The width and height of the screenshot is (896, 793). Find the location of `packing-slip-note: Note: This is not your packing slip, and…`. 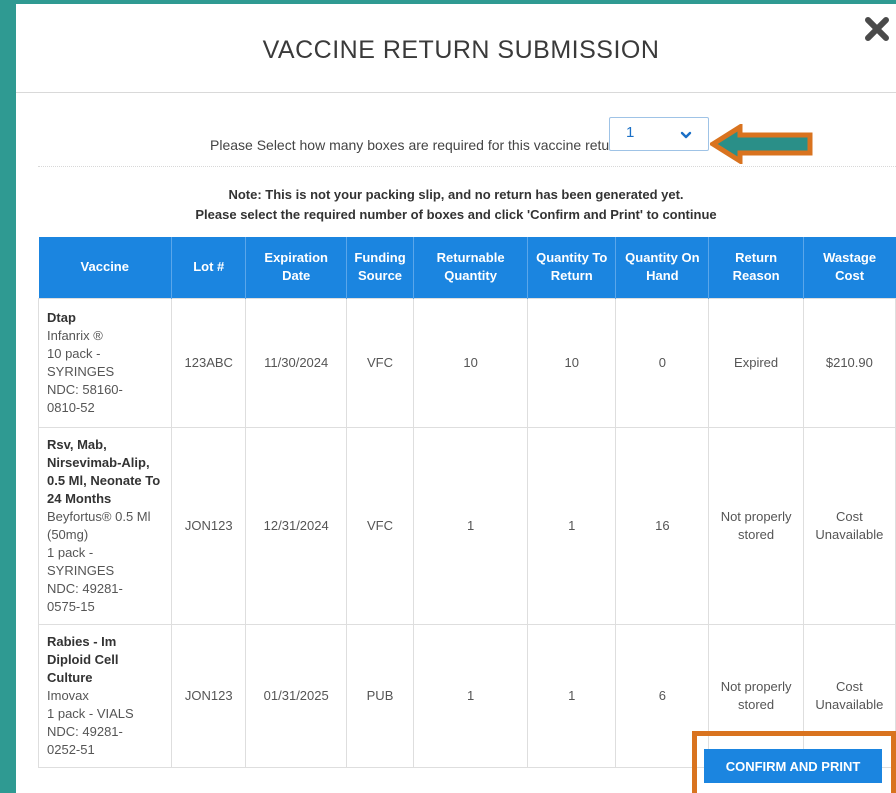

packing-slip-note: Note: This is not your packing slip, and… is located at coordinates (456, 205).